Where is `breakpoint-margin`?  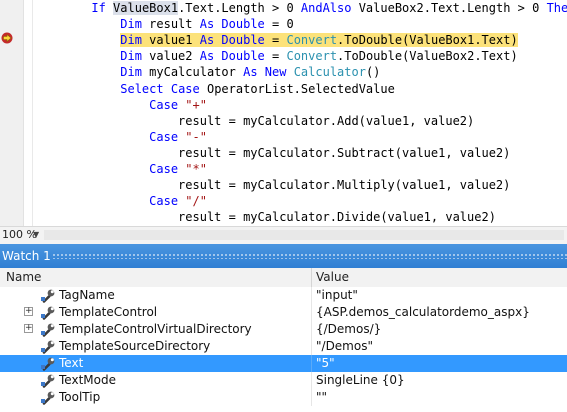
breakpoint-margin is located at coordinates (12, 113).